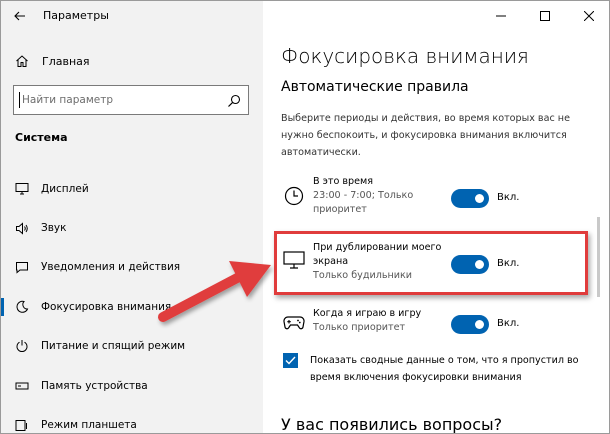 Image resolution: width=610 pixels, height=434 pixels. I want to click on sound-icon, so click(22, 228).